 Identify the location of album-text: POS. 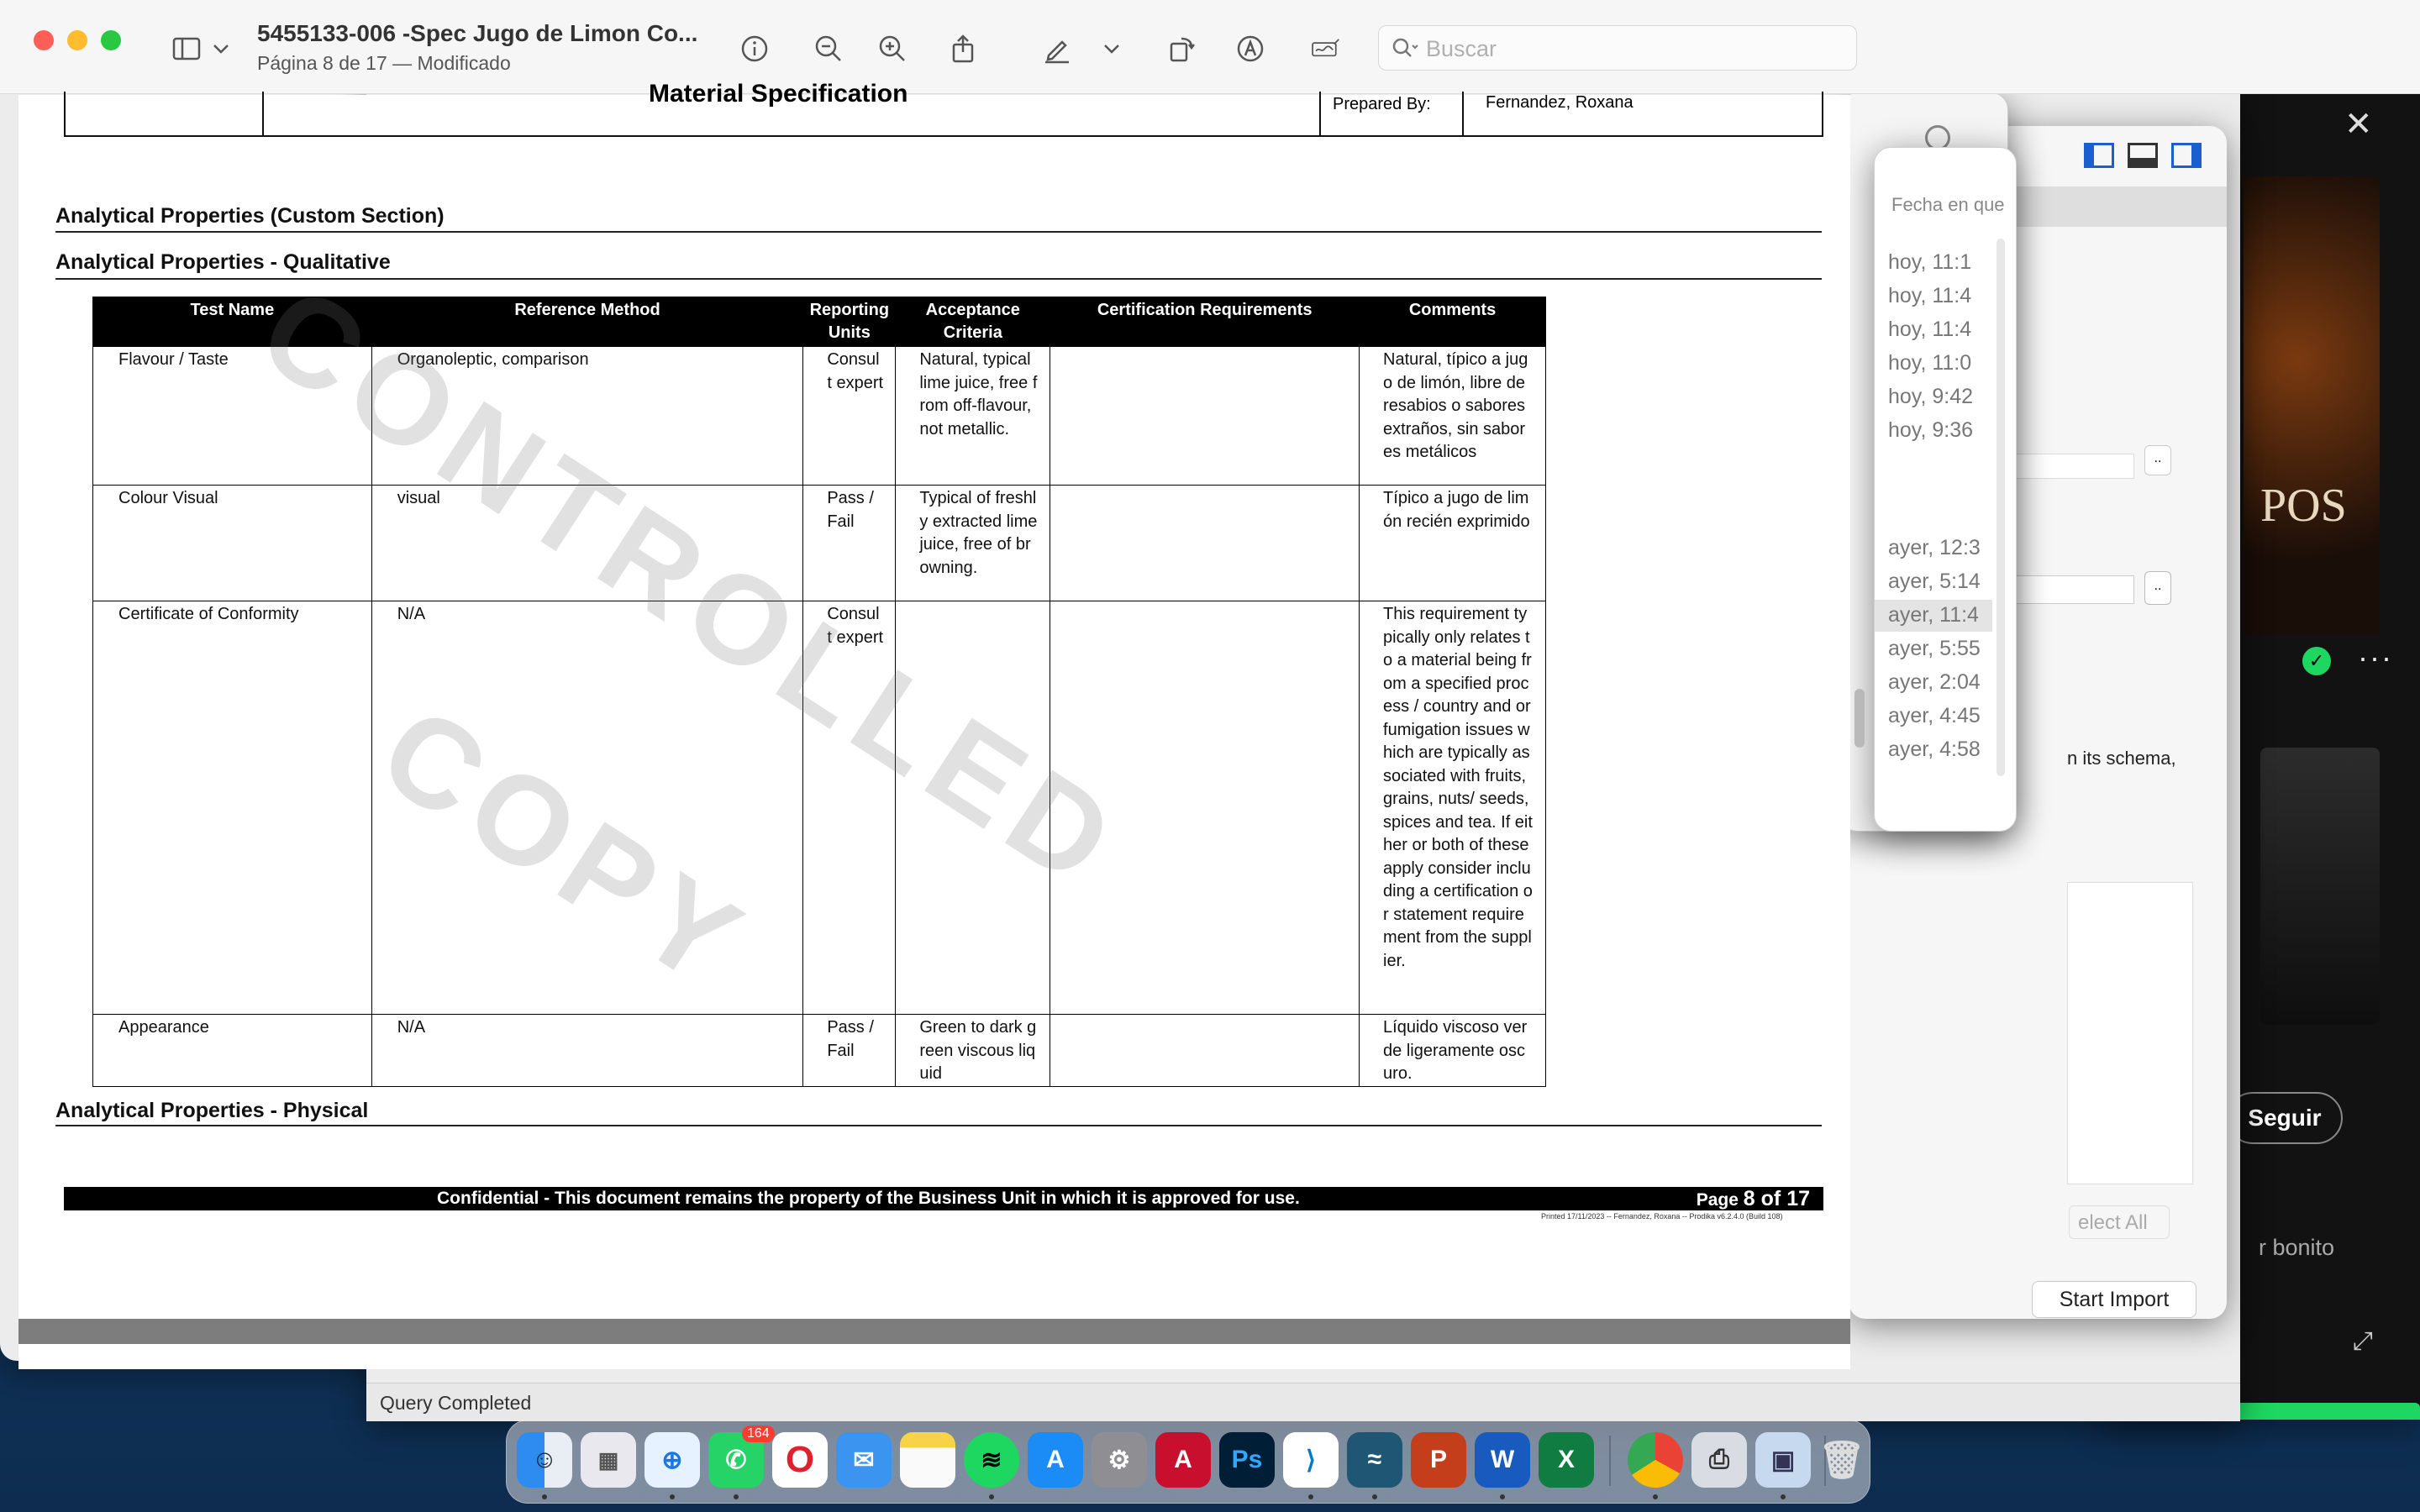
(2303, 506).